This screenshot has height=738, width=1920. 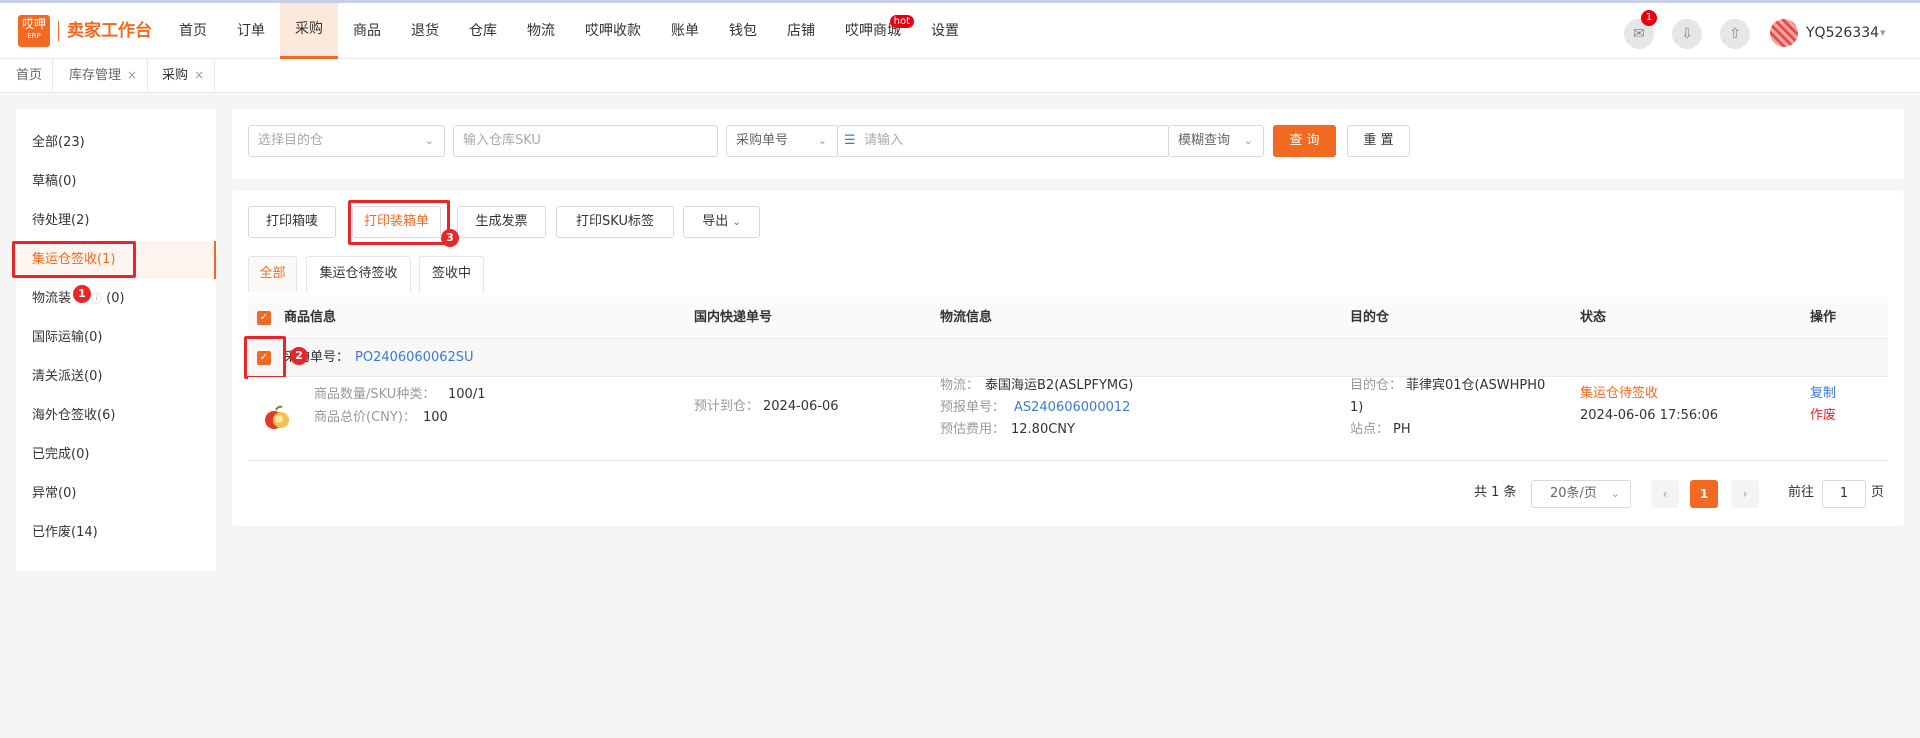 What do you see at coordinates (291, 140) in the screenshot?
I see `warehouse-placeholder: 选择目的仓` at bounding box center [291, 140].